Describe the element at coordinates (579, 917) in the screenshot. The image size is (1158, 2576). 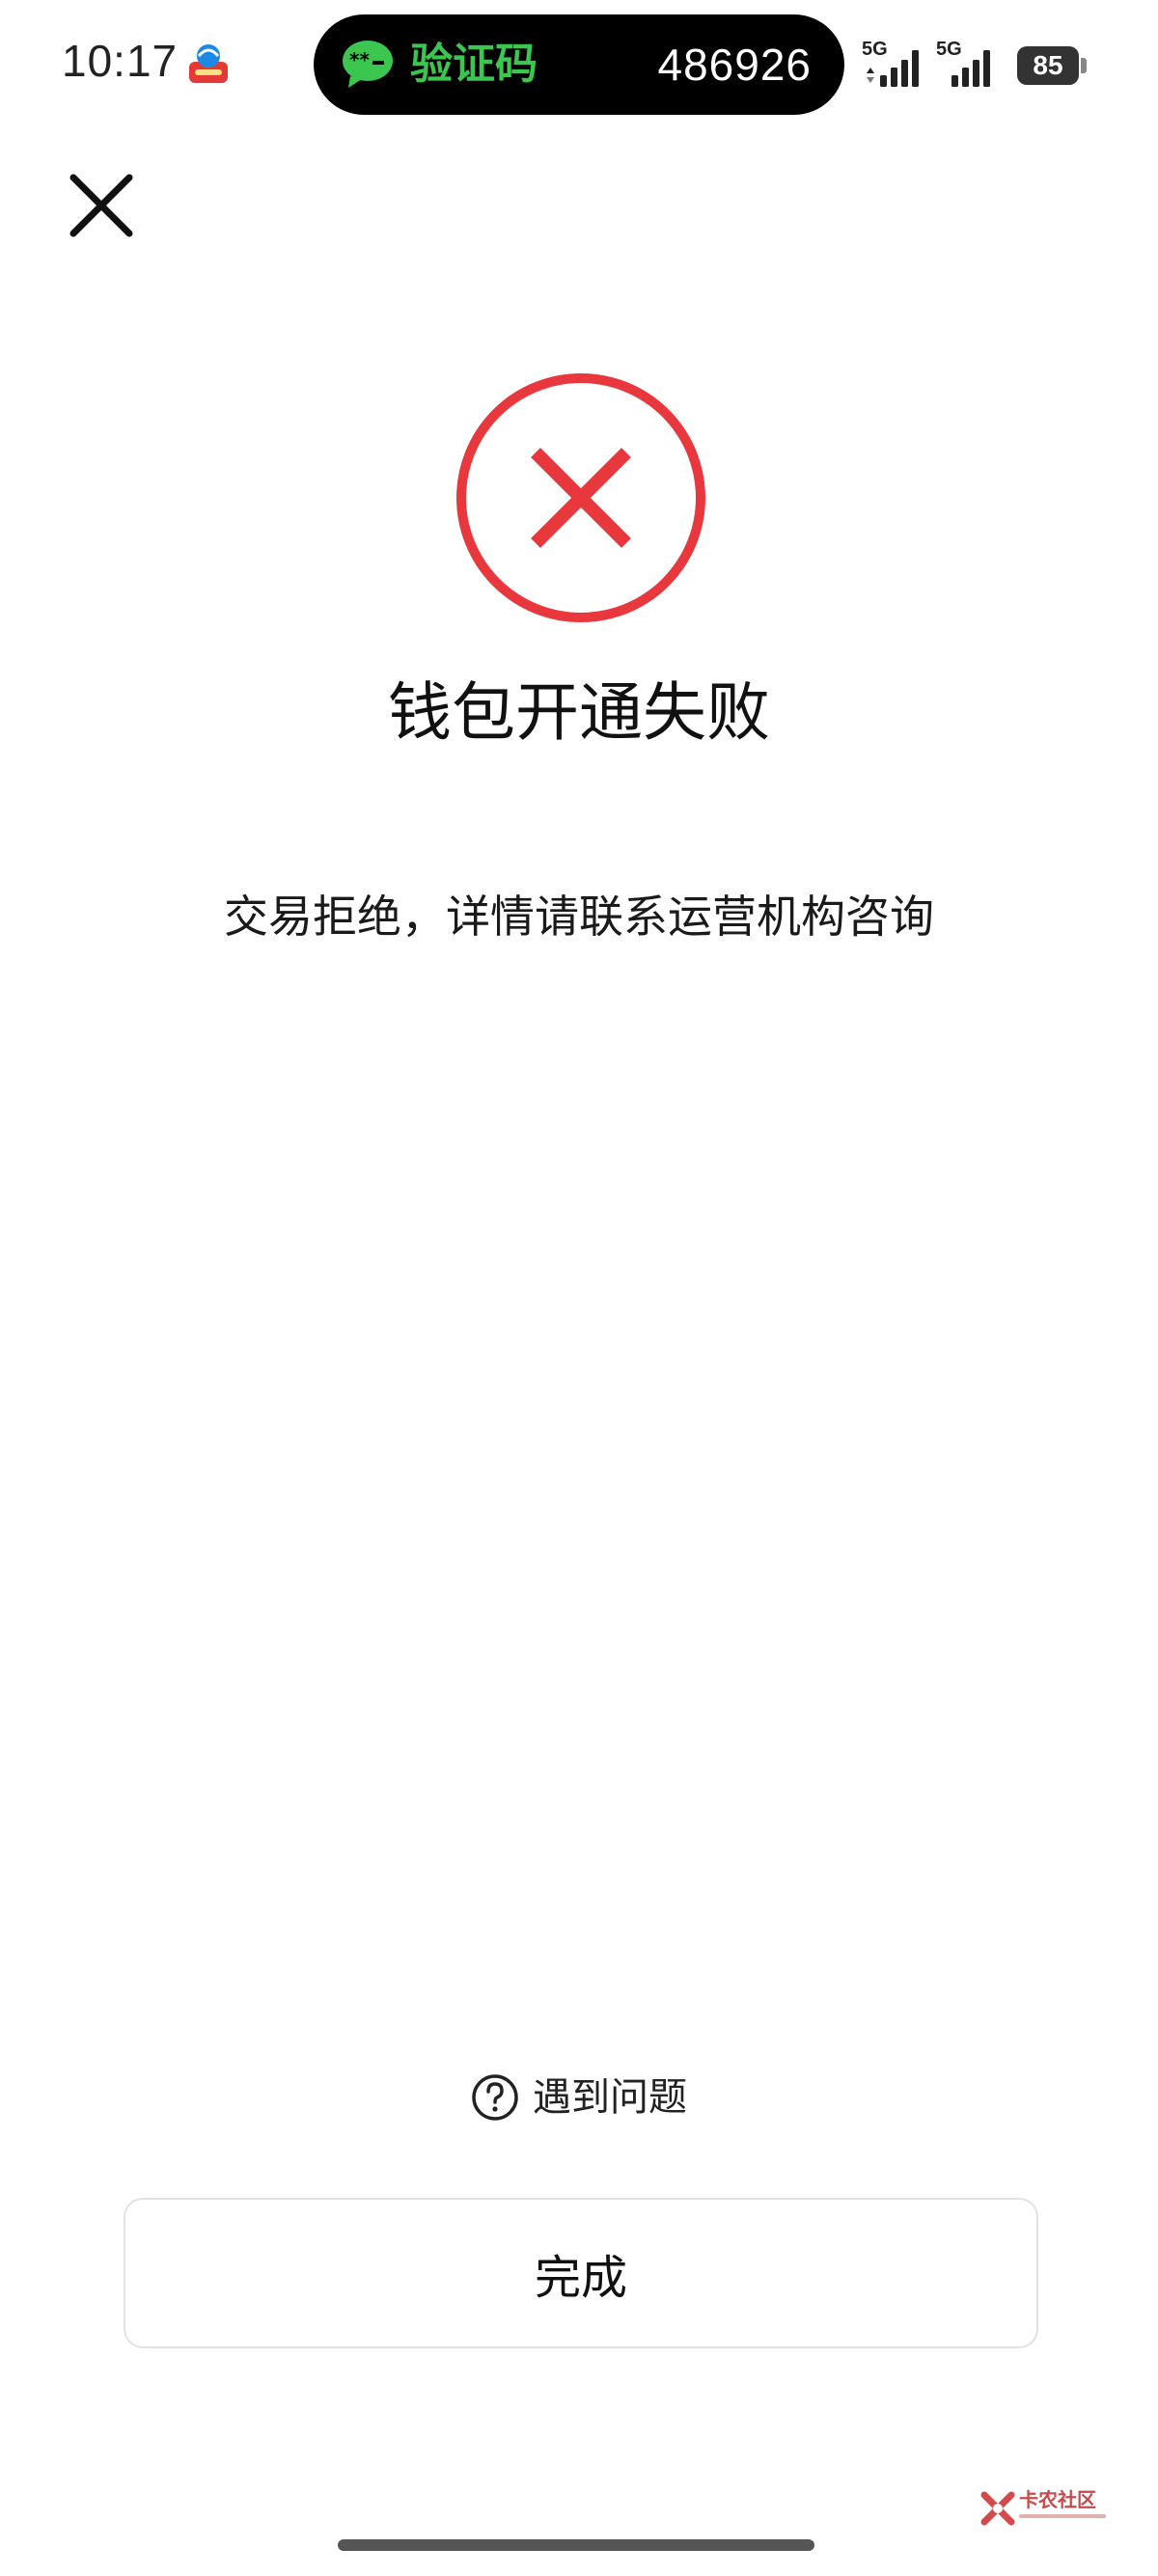
I see `result-message: 交易拒绝，详情请联系运营机构咨询` at that location.